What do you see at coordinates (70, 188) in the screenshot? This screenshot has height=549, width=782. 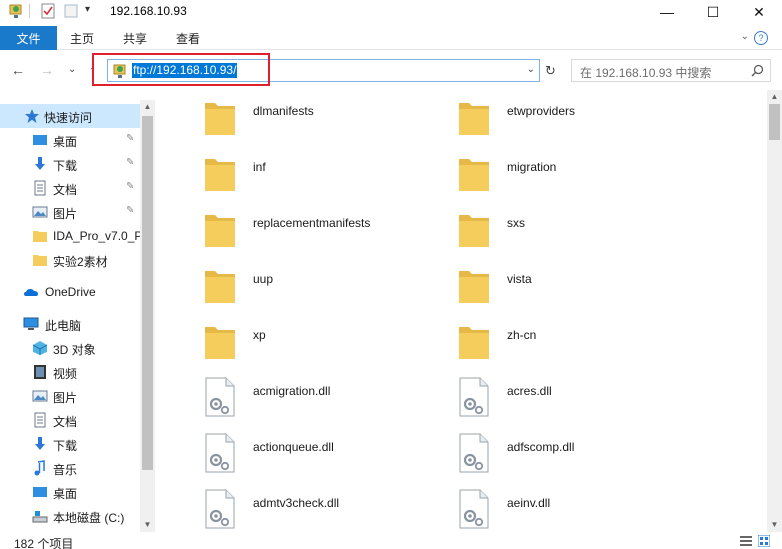 I see `sidebar-item-documents: 文档 ✎` at bounding box center [70, 188].